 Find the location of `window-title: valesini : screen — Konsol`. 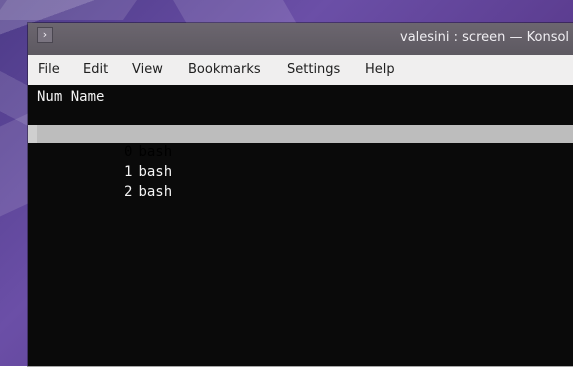

window-title: valesini : screen — Konsol is located at coordinates (485, 37).